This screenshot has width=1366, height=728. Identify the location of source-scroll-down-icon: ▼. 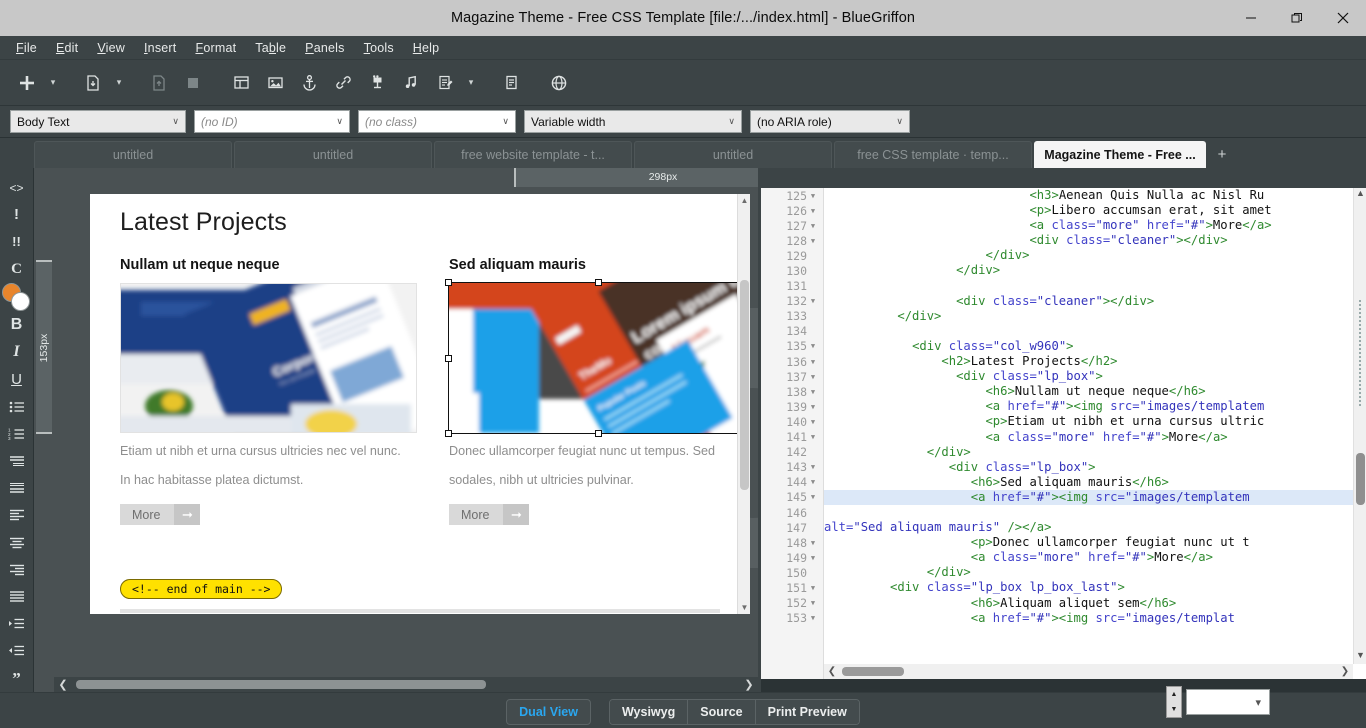
(1360, 657).